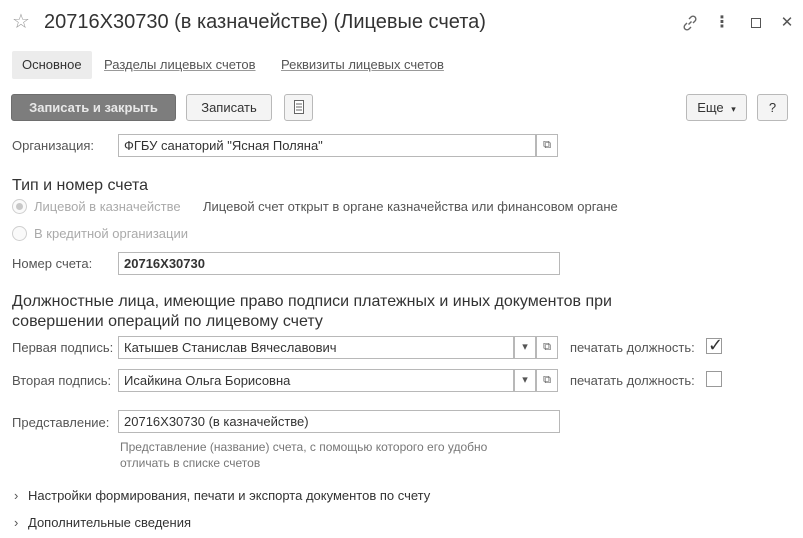 This screenshot has width=803, height=538. I want to click on more-menu-icon: ⋮, so click(722, 23).